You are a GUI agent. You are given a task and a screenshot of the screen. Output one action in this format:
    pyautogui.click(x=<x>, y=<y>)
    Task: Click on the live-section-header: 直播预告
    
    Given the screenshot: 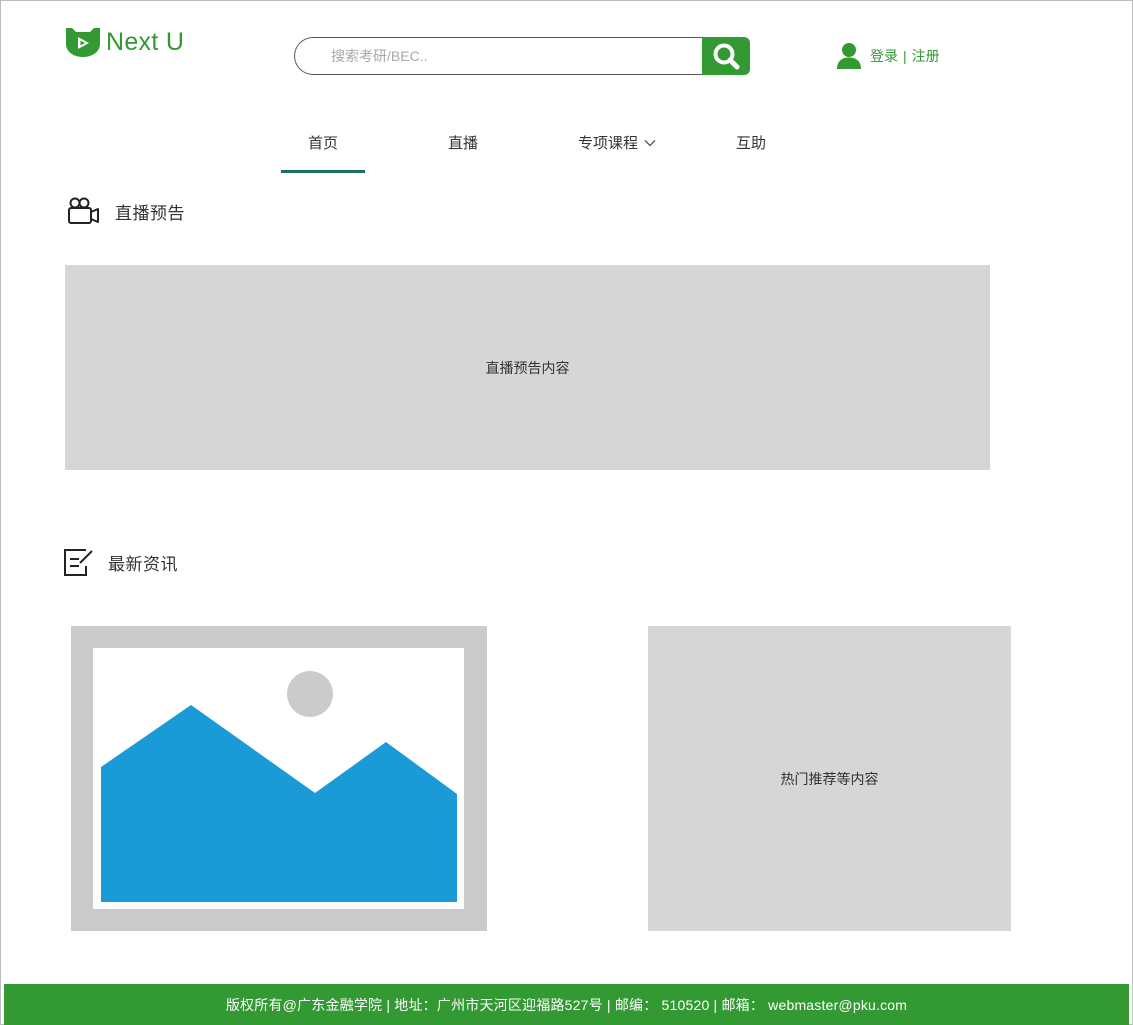 What is the action you would take?
    pyautogui.click(x=126, y=211)
    